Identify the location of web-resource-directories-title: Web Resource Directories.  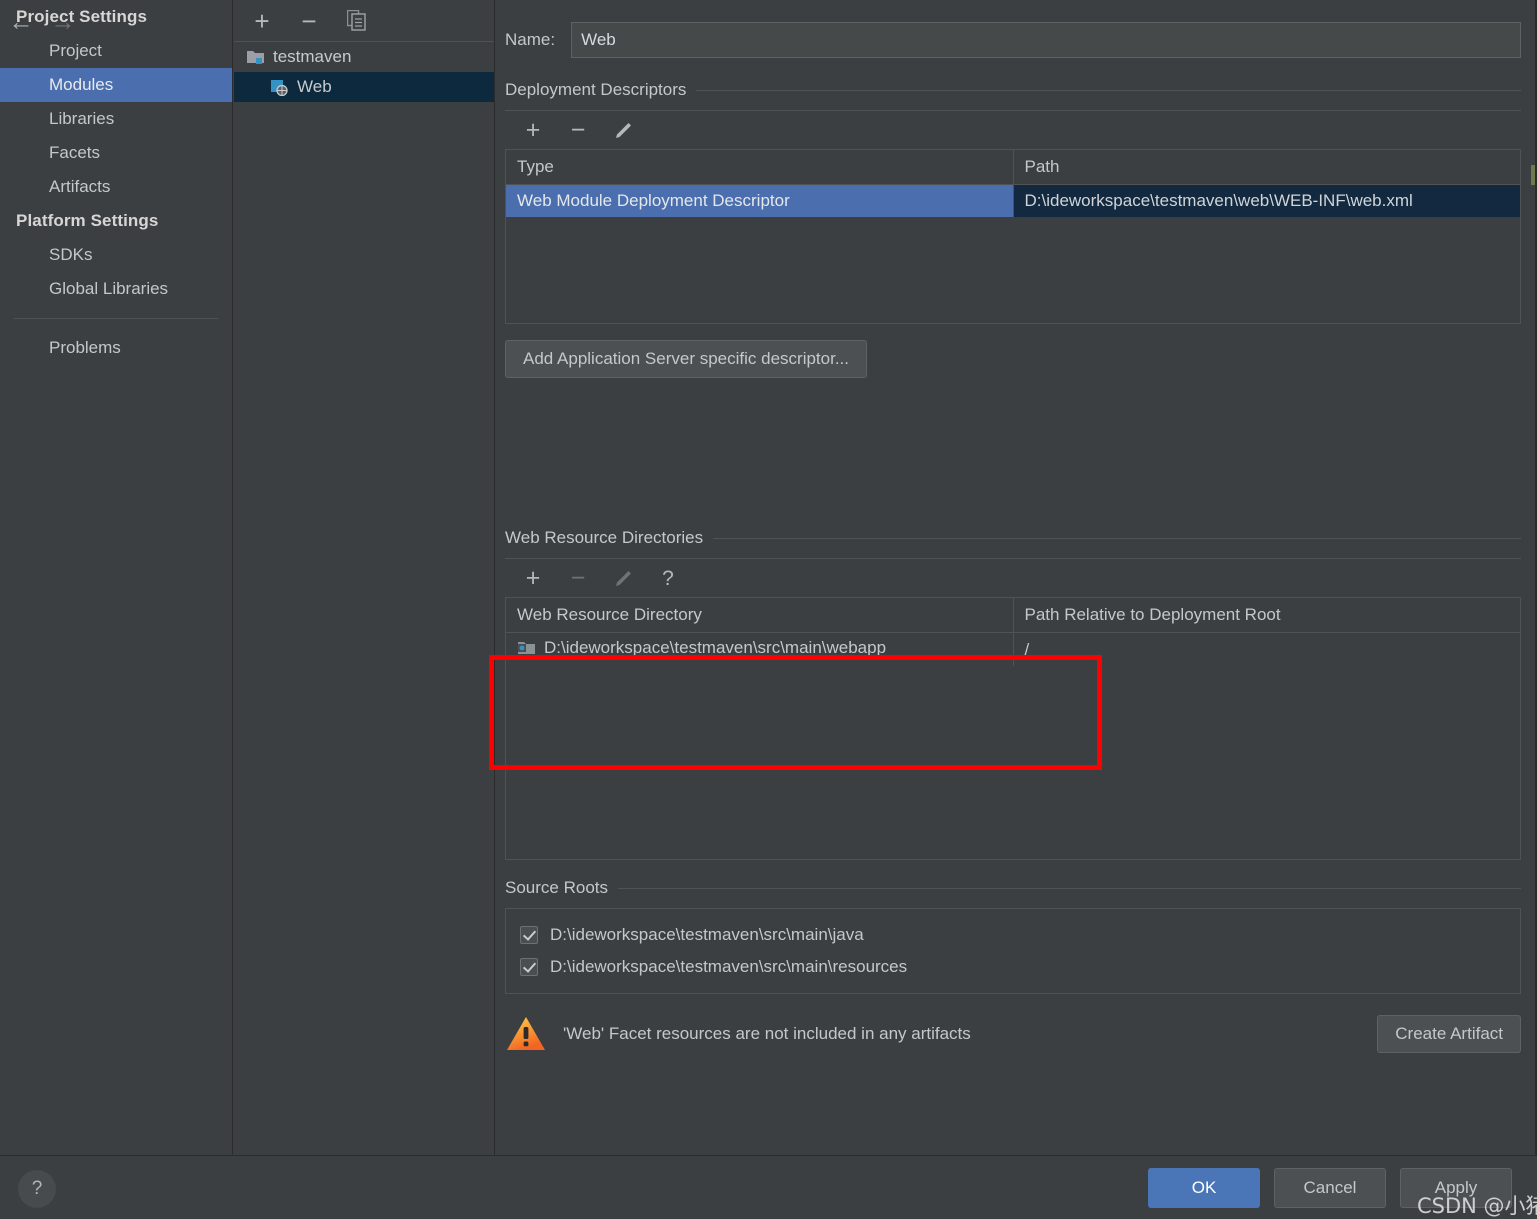
(1013, 538).